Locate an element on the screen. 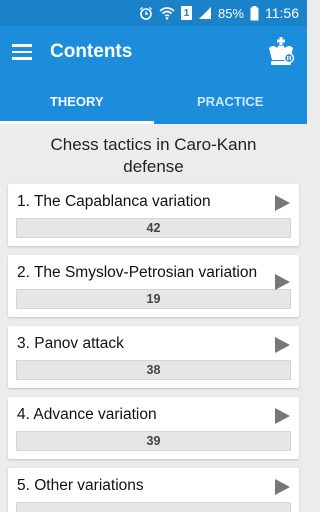  section-card: 4. Advance variation 39 is located at coordinates (153, 428).